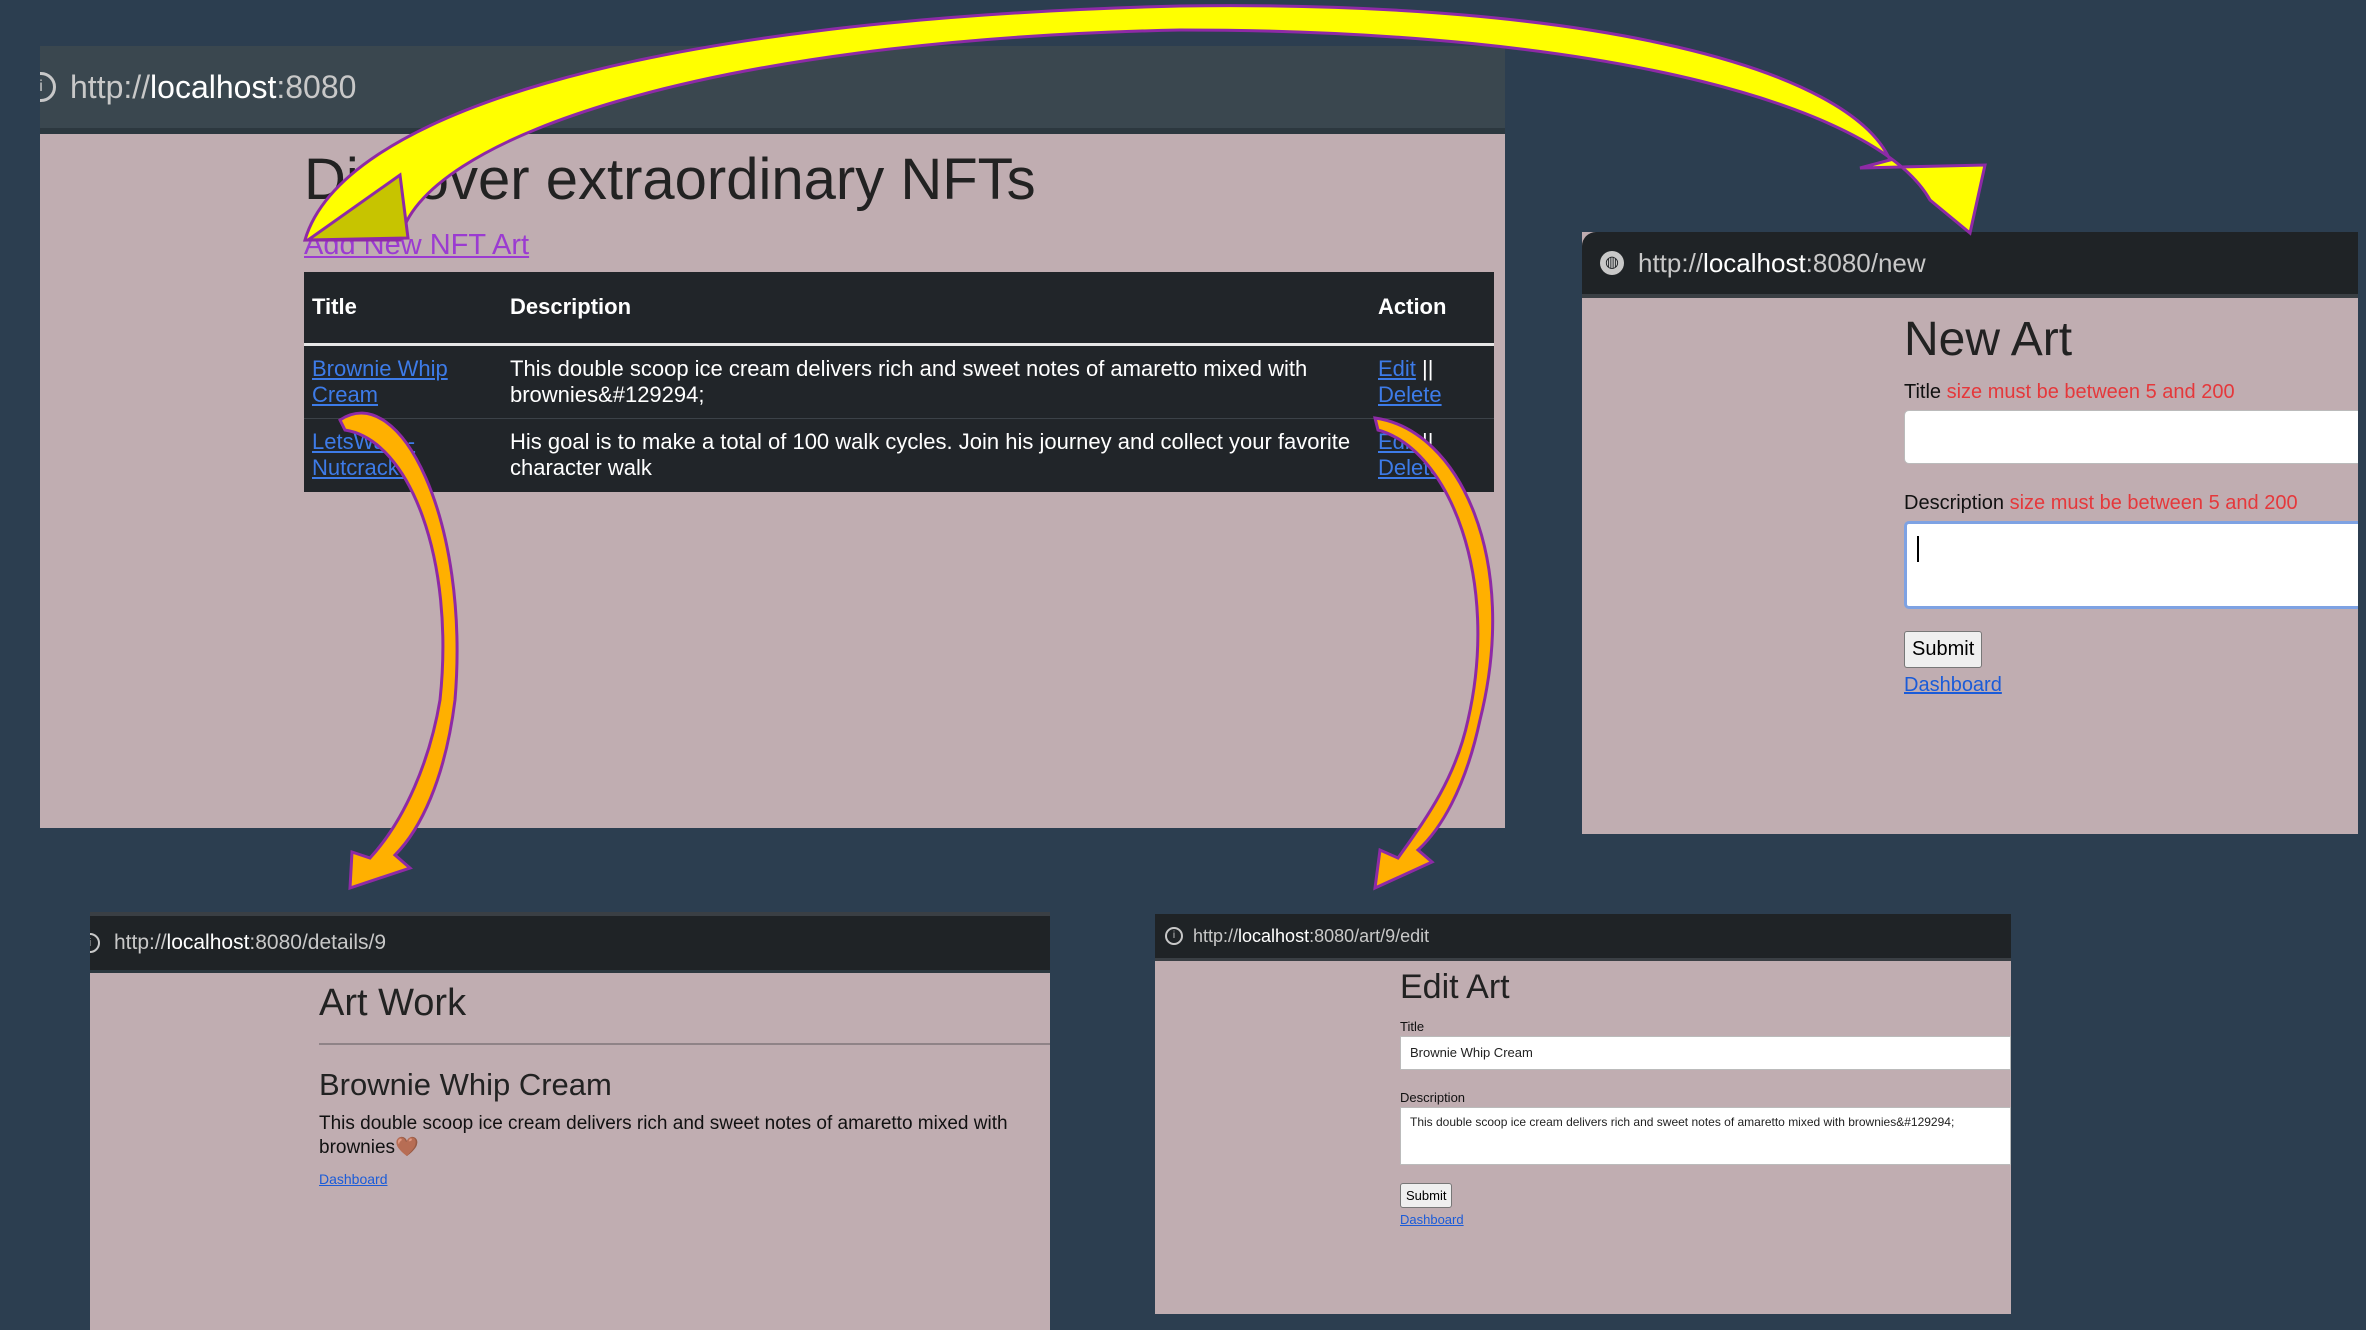  What do you see at coordinates (899, 308) in the screenshot?
I see `table-header-row: Title Description Action` at bounding box center [899, 308].